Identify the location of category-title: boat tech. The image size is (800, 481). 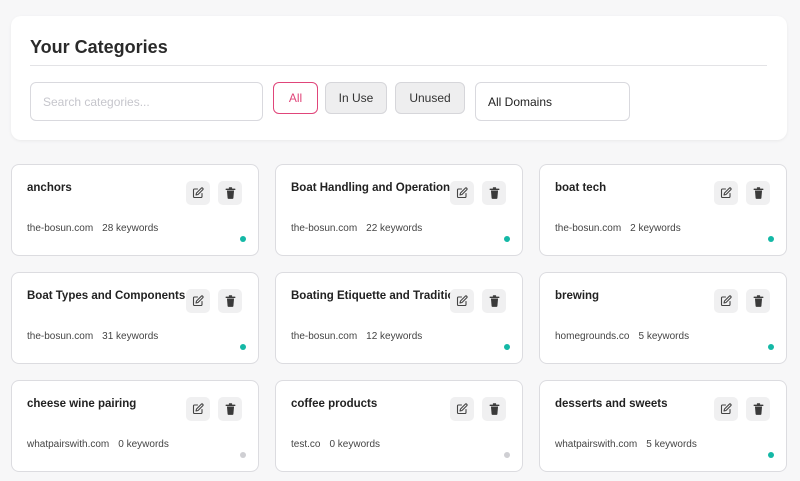
(581, 188).